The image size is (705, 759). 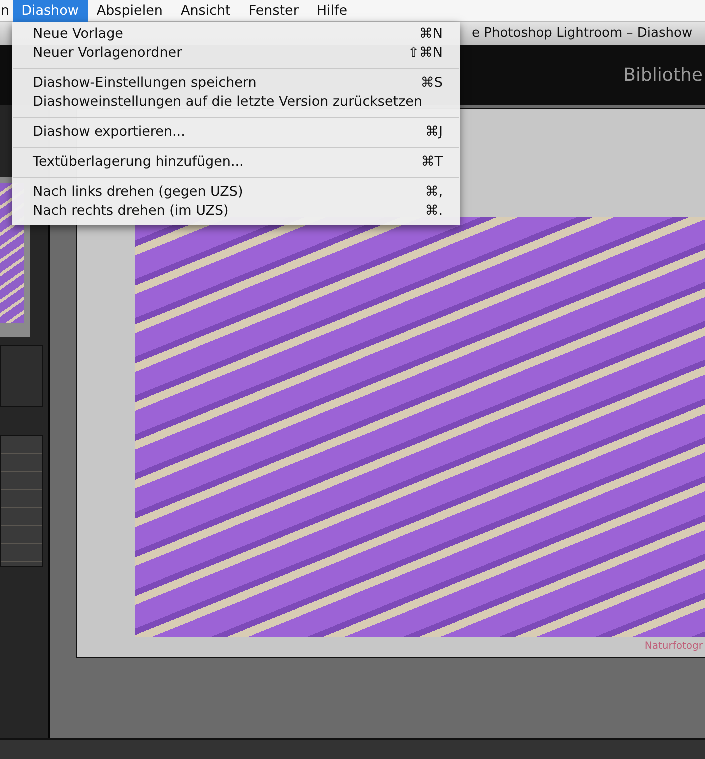 What do you see at coordinates (236, 211) in the screenshot?
I see `menu-item: Nach rechts drehen (im UZS) ⌘.` at bounding box center [236, 211].